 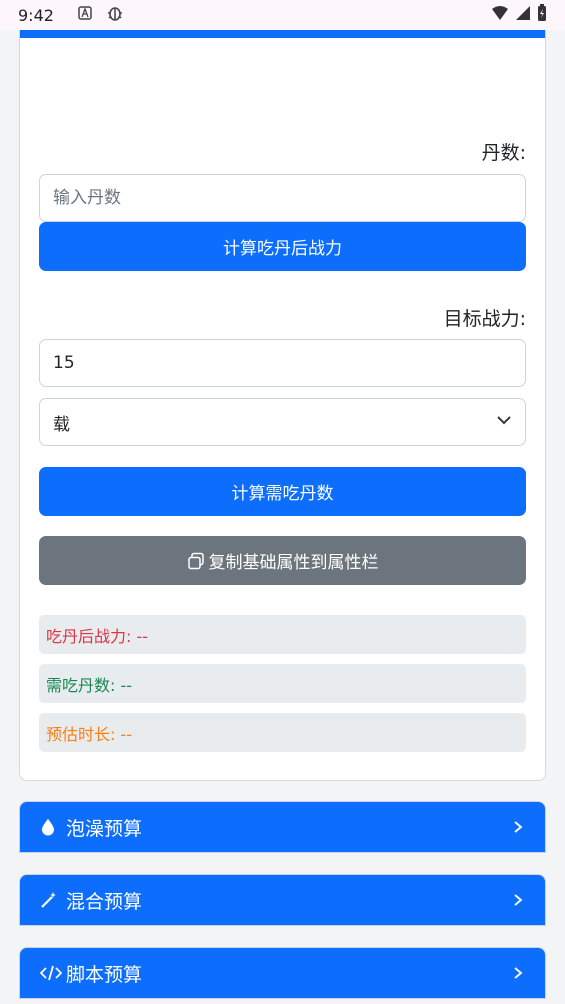 I want to click on calc-need-dan-button: 计算需吃丹数, so click(x=282, y=491).